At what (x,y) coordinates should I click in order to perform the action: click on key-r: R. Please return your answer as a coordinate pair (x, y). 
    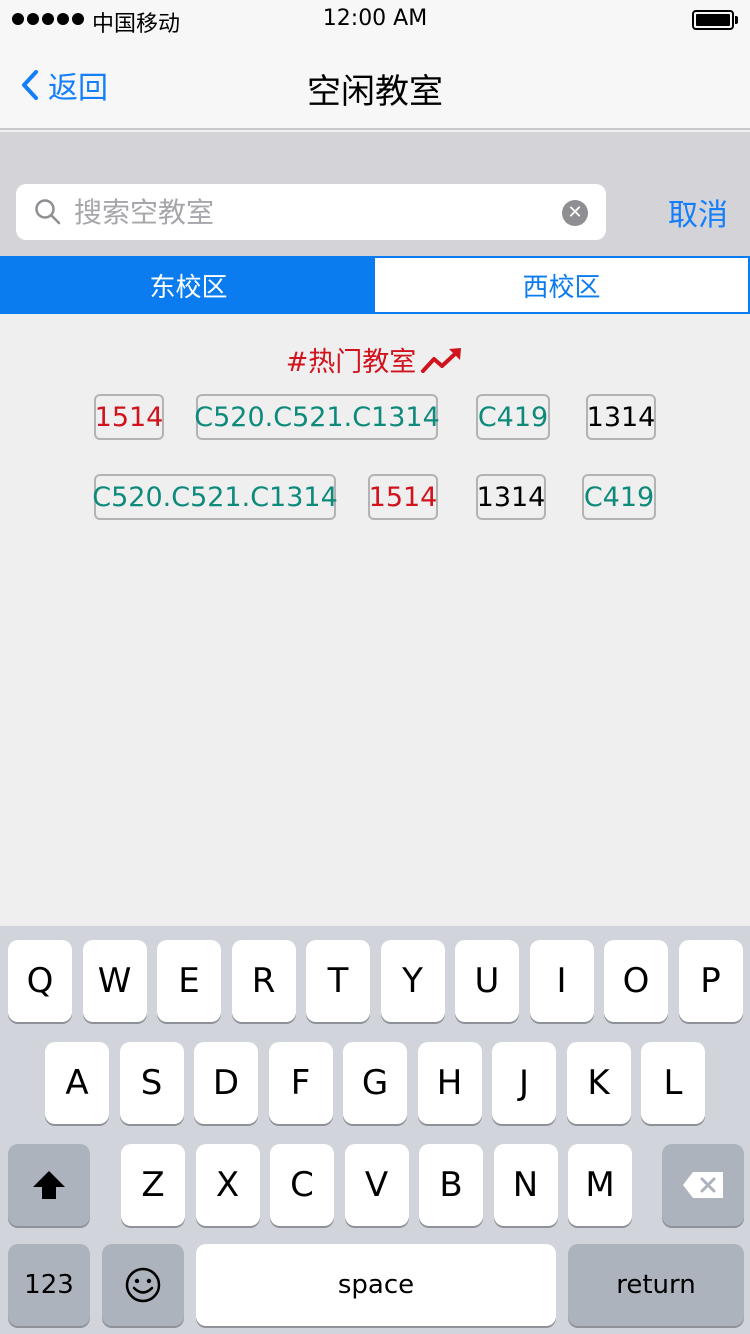
    Looking at the image, I should click on (263, 981).